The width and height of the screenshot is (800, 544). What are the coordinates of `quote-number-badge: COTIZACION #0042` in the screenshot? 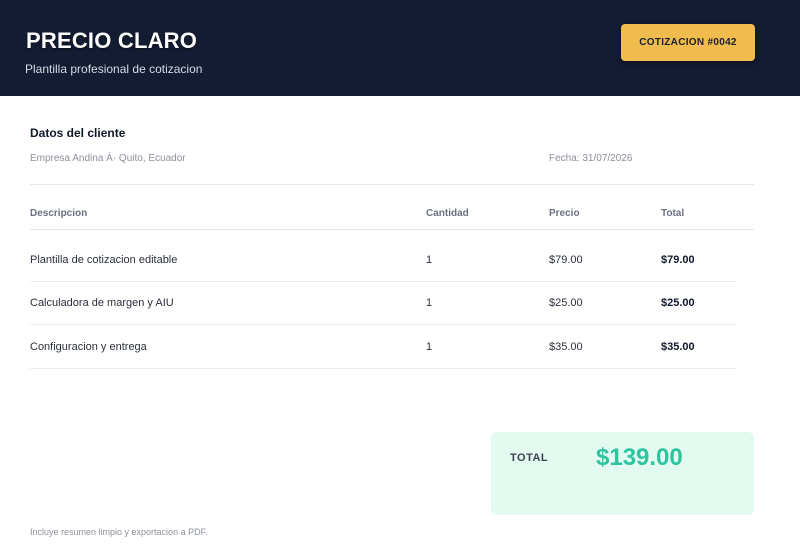 It's located at (688, 42).